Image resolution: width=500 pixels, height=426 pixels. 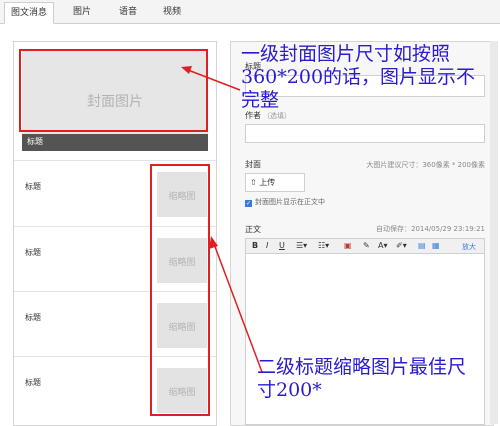 I want to click on thumb-arrowhead-icon, so click(x=213, y=242).